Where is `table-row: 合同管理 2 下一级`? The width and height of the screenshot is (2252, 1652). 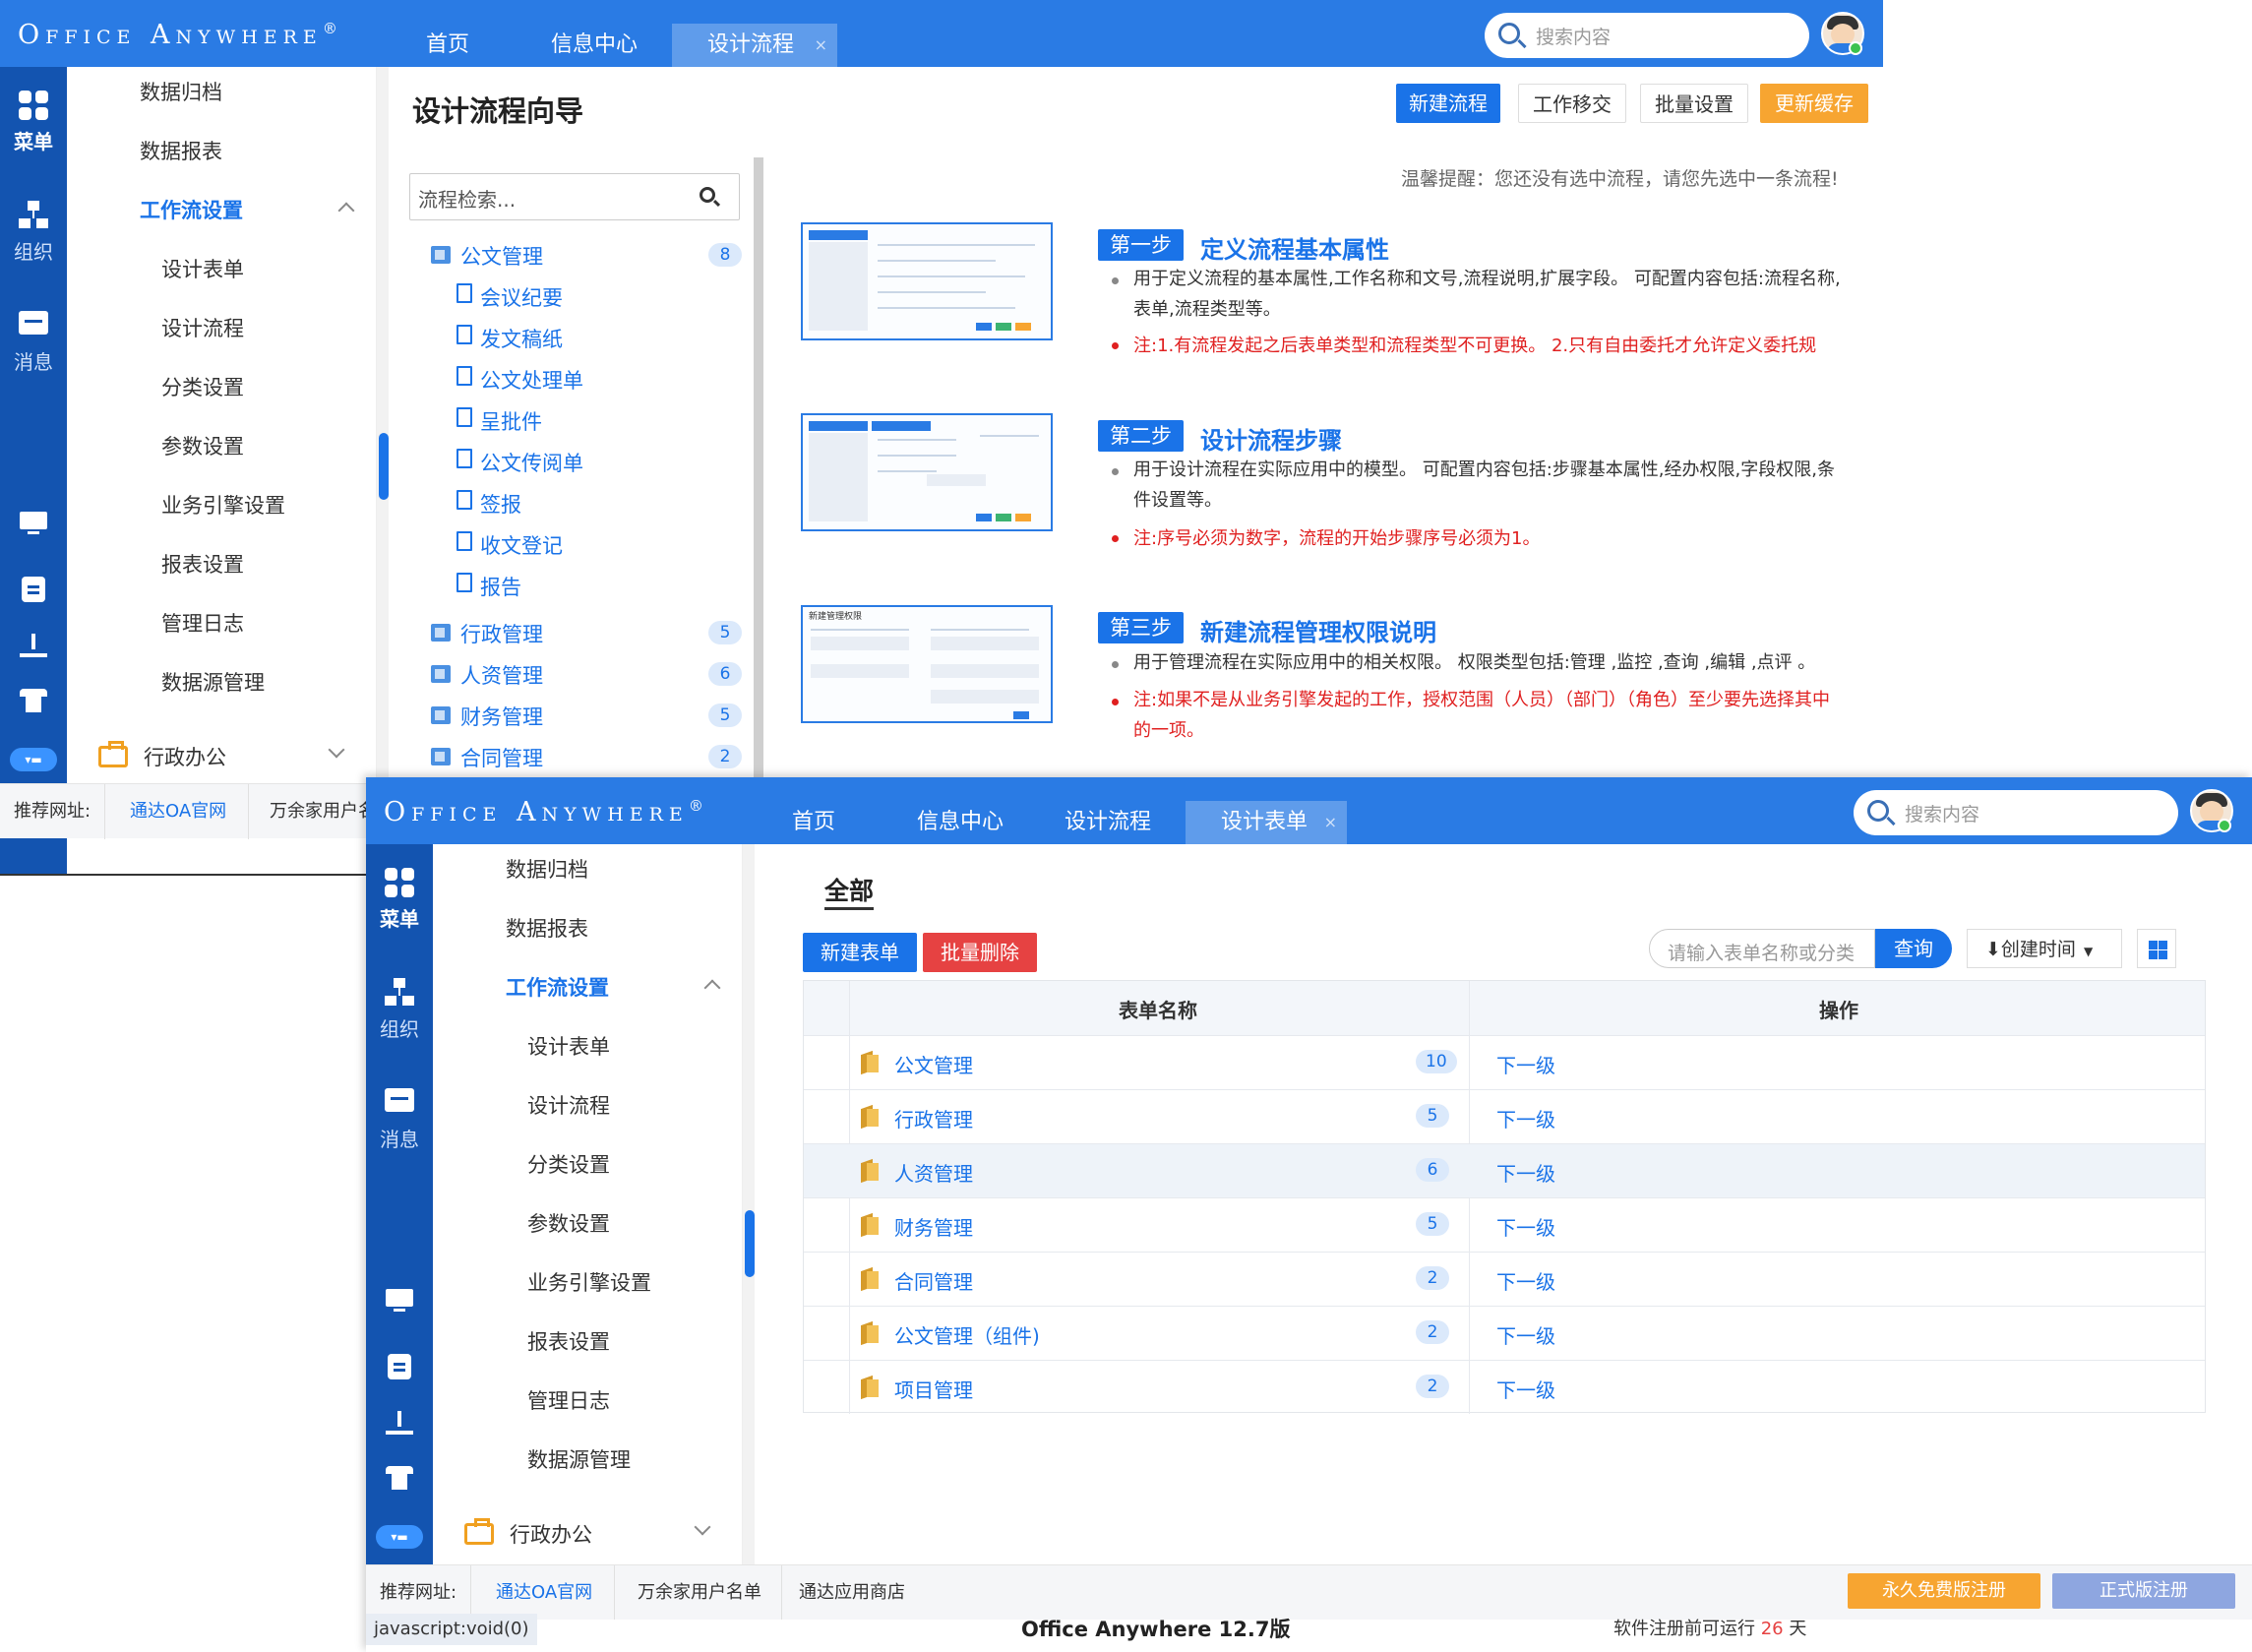 table-row: 合同管理 2 下一级 is located at coordinates (1504, 1279).